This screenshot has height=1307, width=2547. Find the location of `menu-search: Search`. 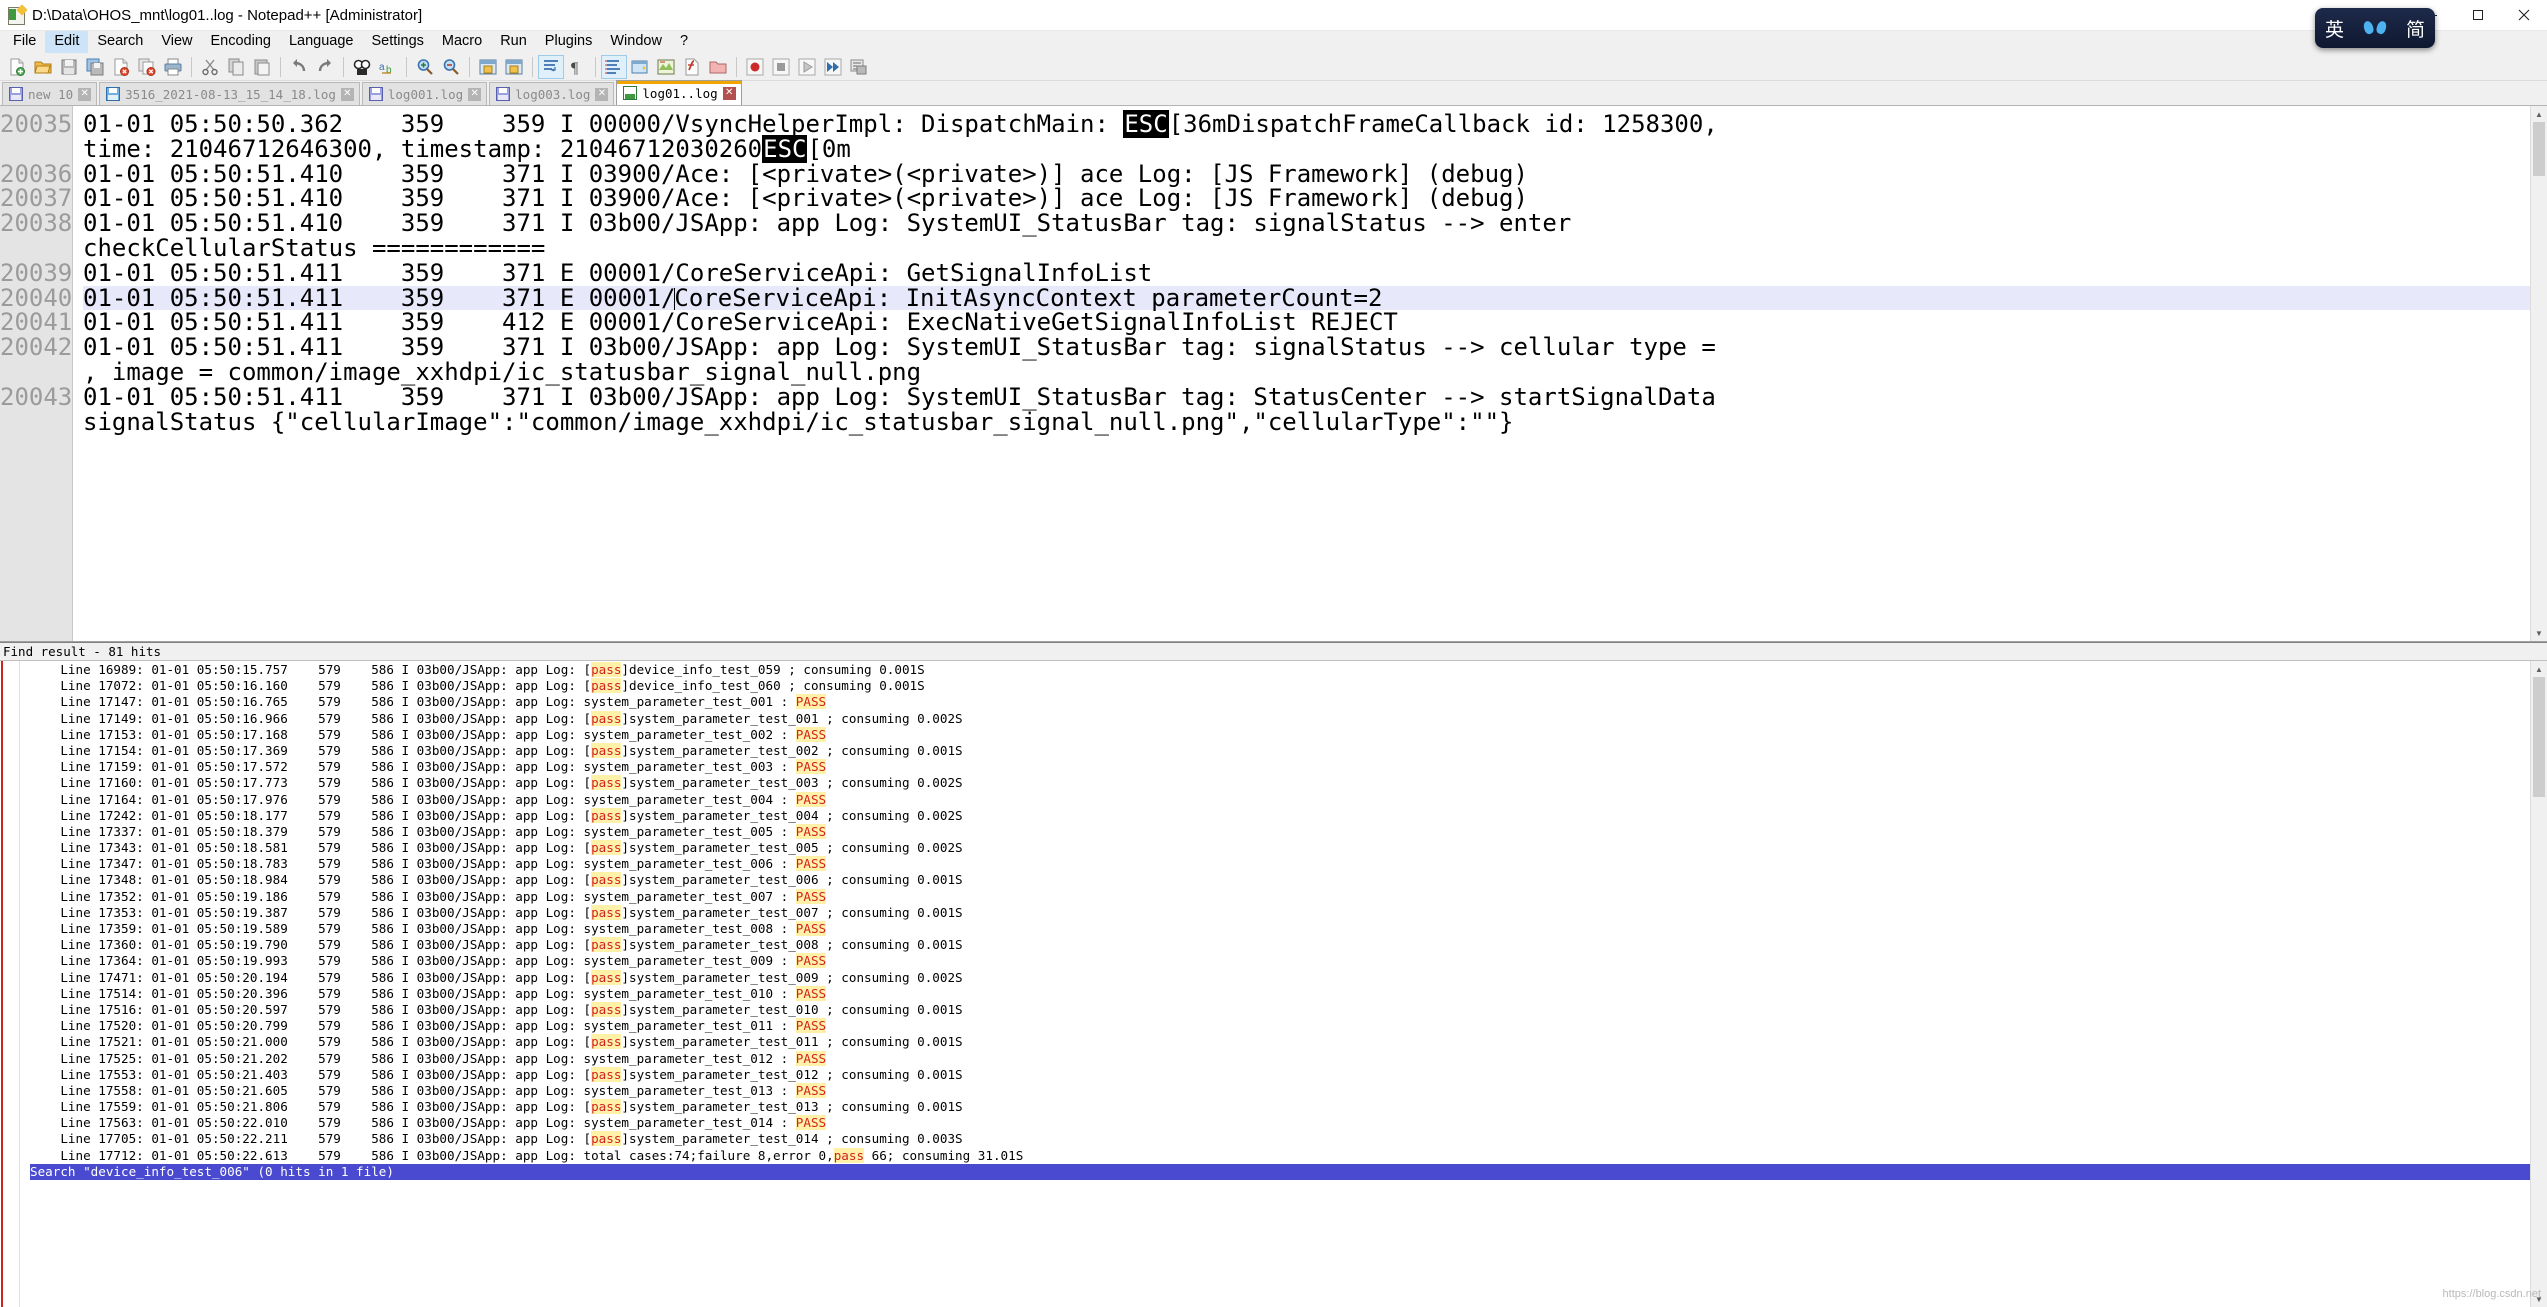

menu-search: Search is located at coordinates (120, 42).